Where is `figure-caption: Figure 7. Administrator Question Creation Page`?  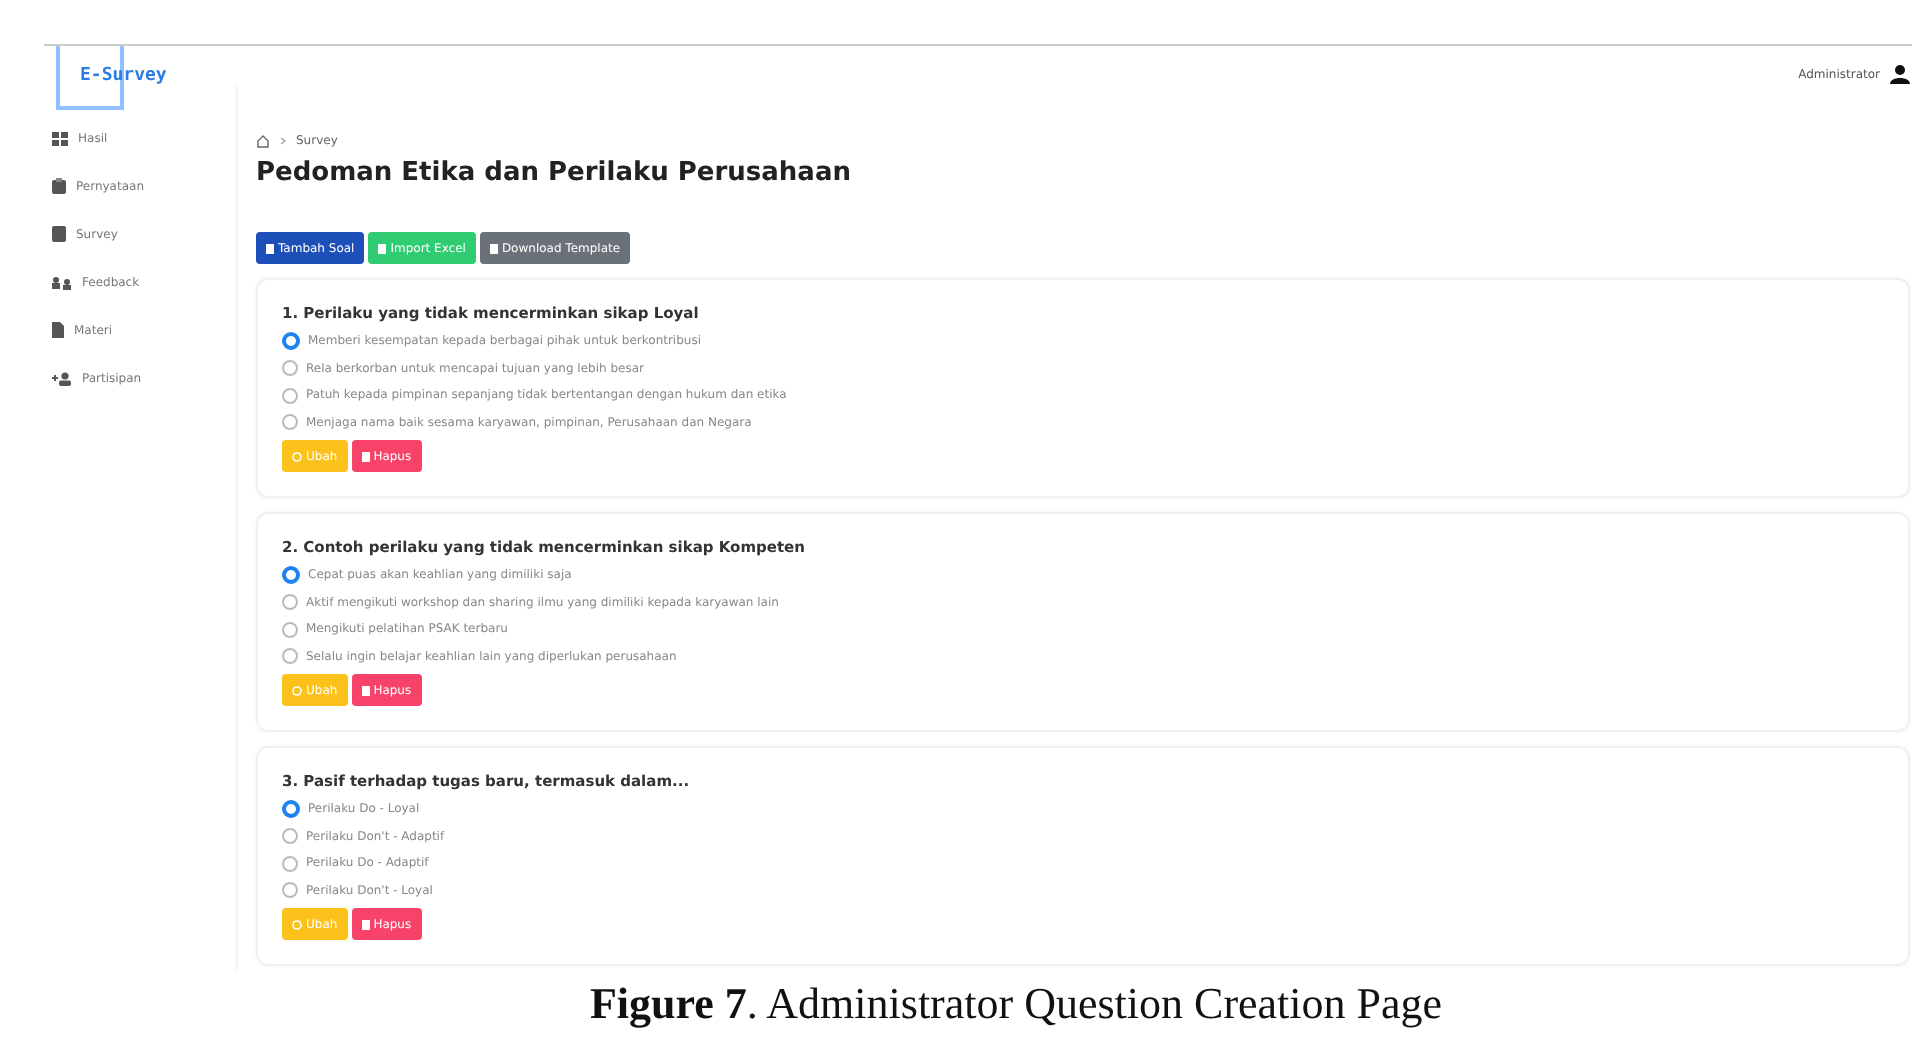 figure-caption: Figure 7. Administrator Question Creation Page is located at coordinates (1016, 1004).